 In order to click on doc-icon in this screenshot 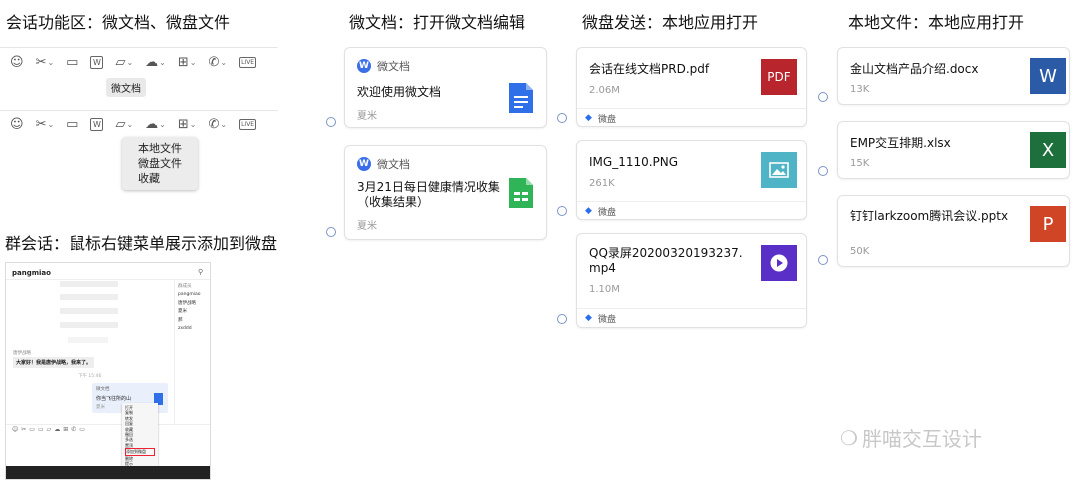, I will do `click(521, 98)`.